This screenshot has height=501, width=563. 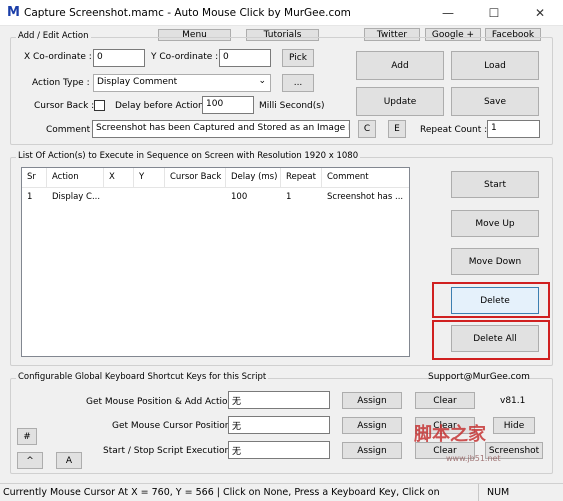 What do you see at coordinates (473, 458) in the screenshot?
I see `watermark-url: www.jb51.net` at bounding box center [473, 458].